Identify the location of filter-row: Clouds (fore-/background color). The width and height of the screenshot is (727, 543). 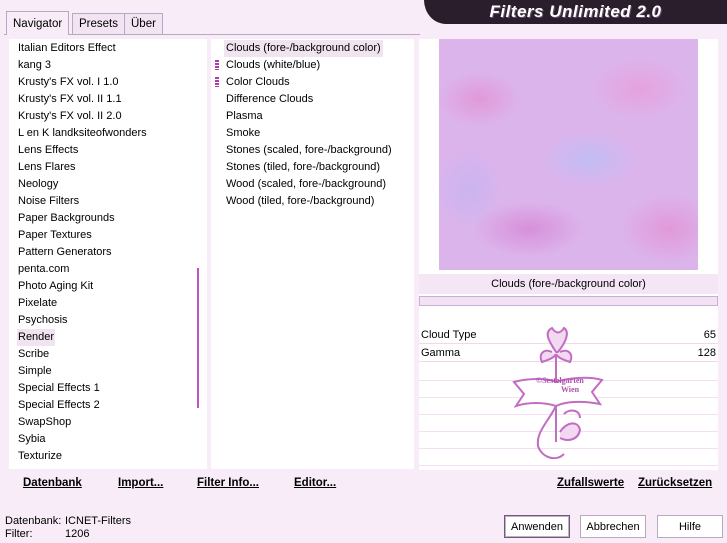
(312, 48).